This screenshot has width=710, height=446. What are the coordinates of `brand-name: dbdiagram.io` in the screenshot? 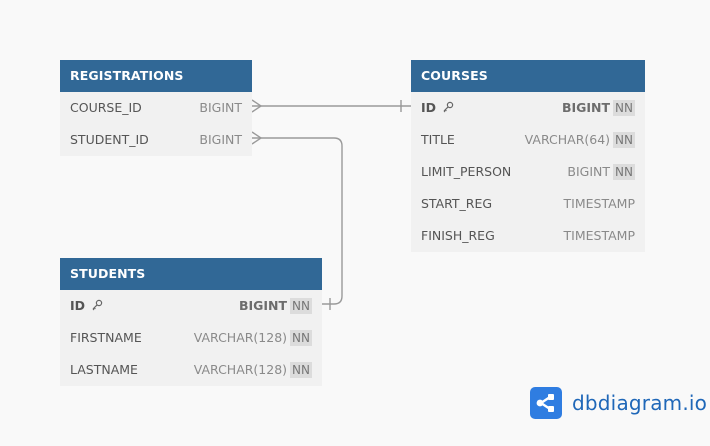 It's located at (640, 403).